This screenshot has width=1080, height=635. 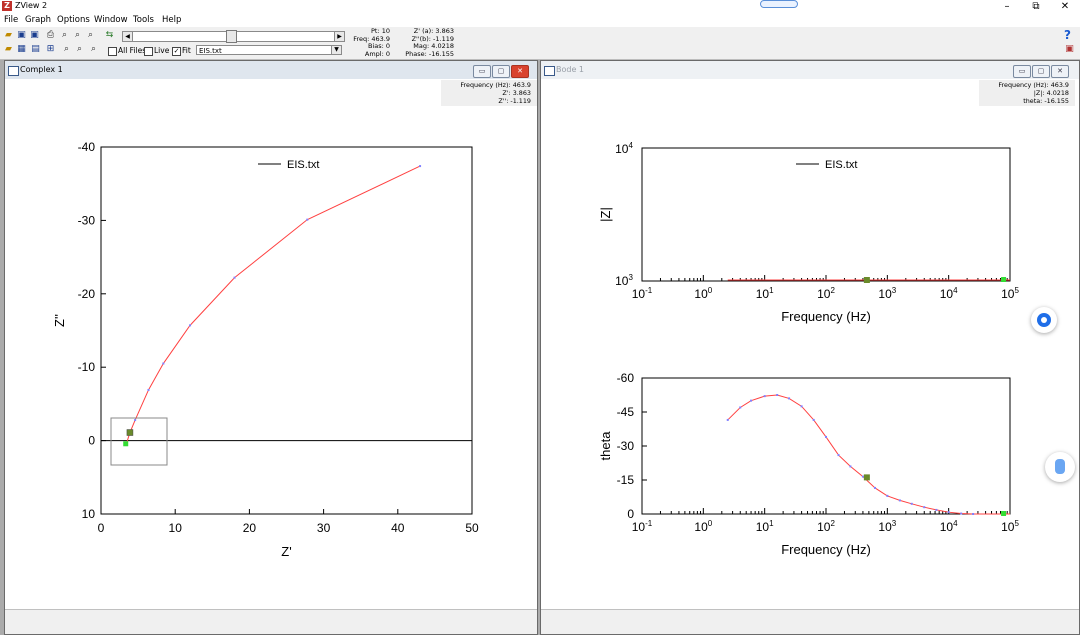 I want to click on selected-point-marker, so click(x=130, y=432).